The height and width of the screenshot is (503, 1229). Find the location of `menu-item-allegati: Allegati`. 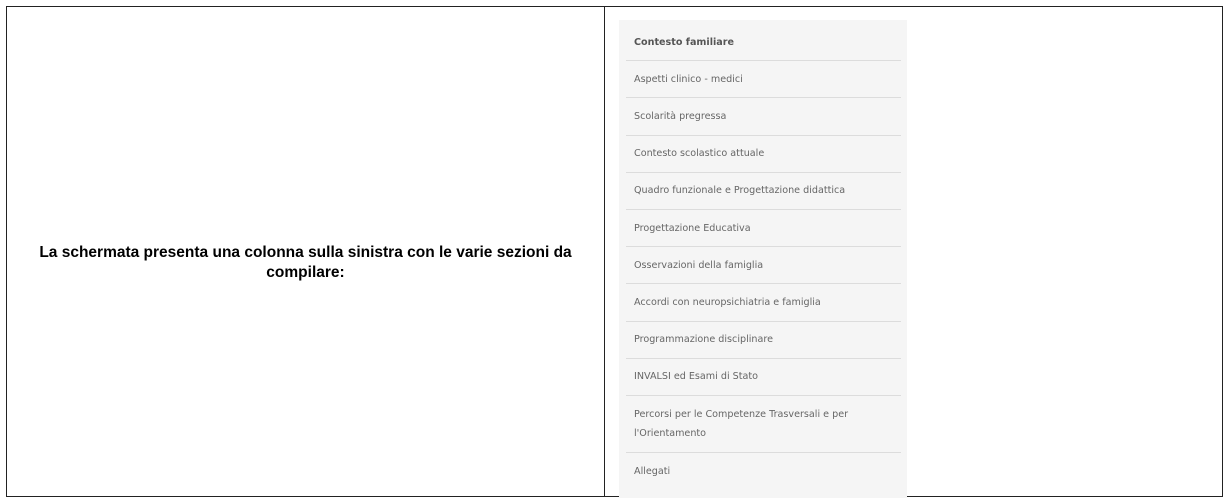

menu-item-allegati: Allegati is located at coordinates (763, 471).